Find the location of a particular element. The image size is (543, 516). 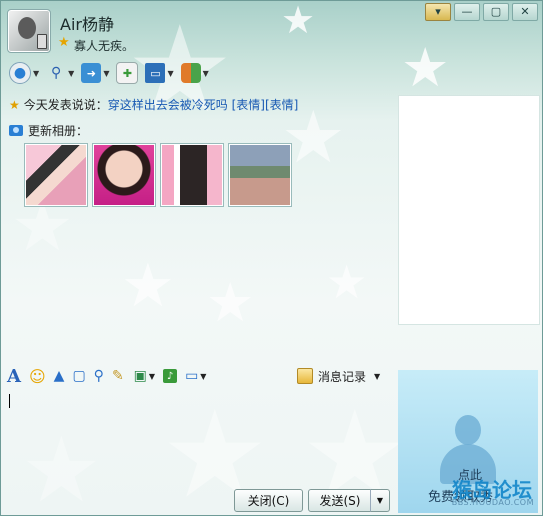

file-transfer-button: ➜ ▼ is located at coordinates (95, 73).